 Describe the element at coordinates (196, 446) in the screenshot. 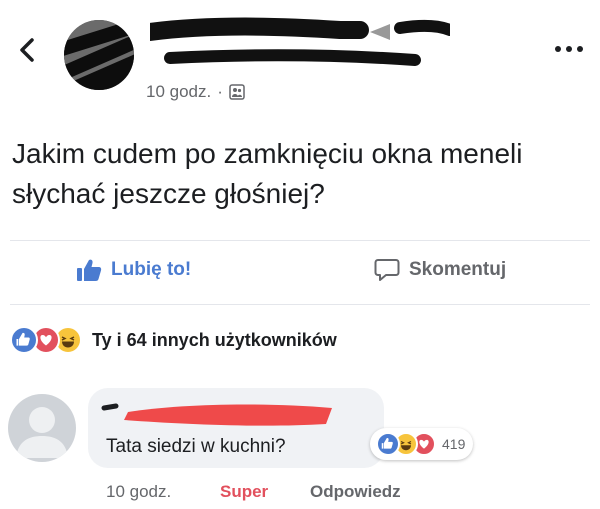

I see `comment-text: Tata siedzi w kuchni?` at that location.